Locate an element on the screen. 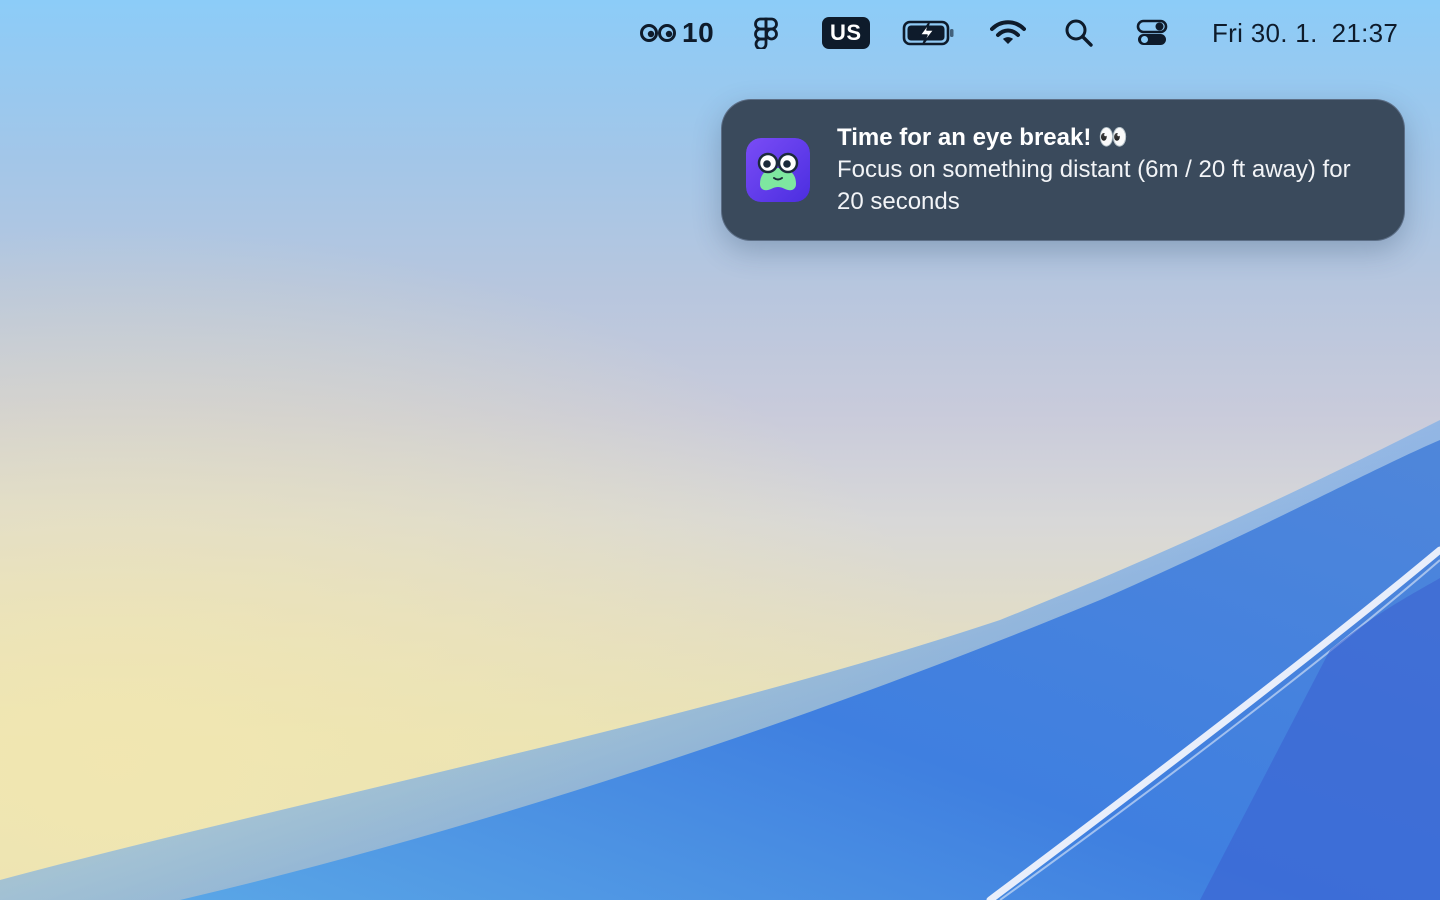 This screenshot has height=900, width=1440. spotlight-search is located at coordinates (1079, 33).